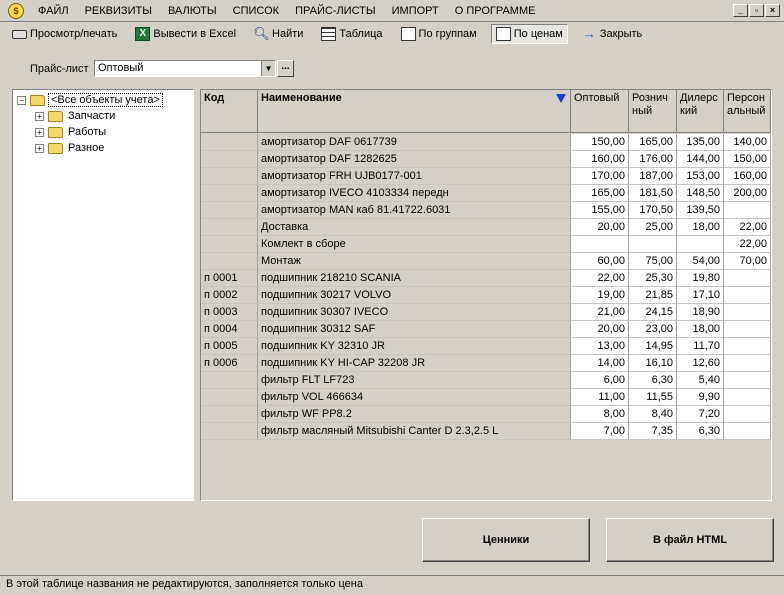  Describe the element at coordinates (256, 11) in the screenshot. I see `menu-item: СПИСОК` at that location.